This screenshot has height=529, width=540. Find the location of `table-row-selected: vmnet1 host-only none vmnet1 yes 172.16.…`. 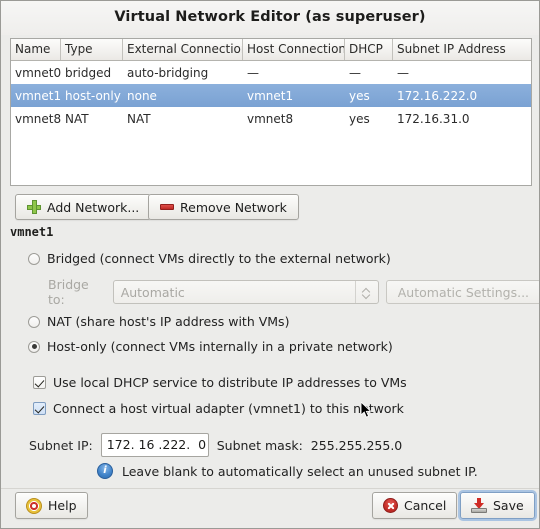

table-row-selected: vmnet1 host-only none vmnet1 yes 172.16.… is located at coordinates (271, 95).